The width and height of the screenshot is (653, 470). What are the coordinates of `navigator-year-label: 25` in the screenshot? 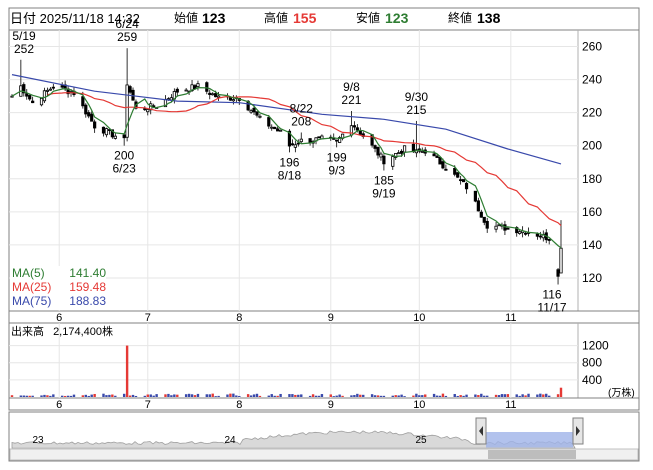 It's located at (421, 440).